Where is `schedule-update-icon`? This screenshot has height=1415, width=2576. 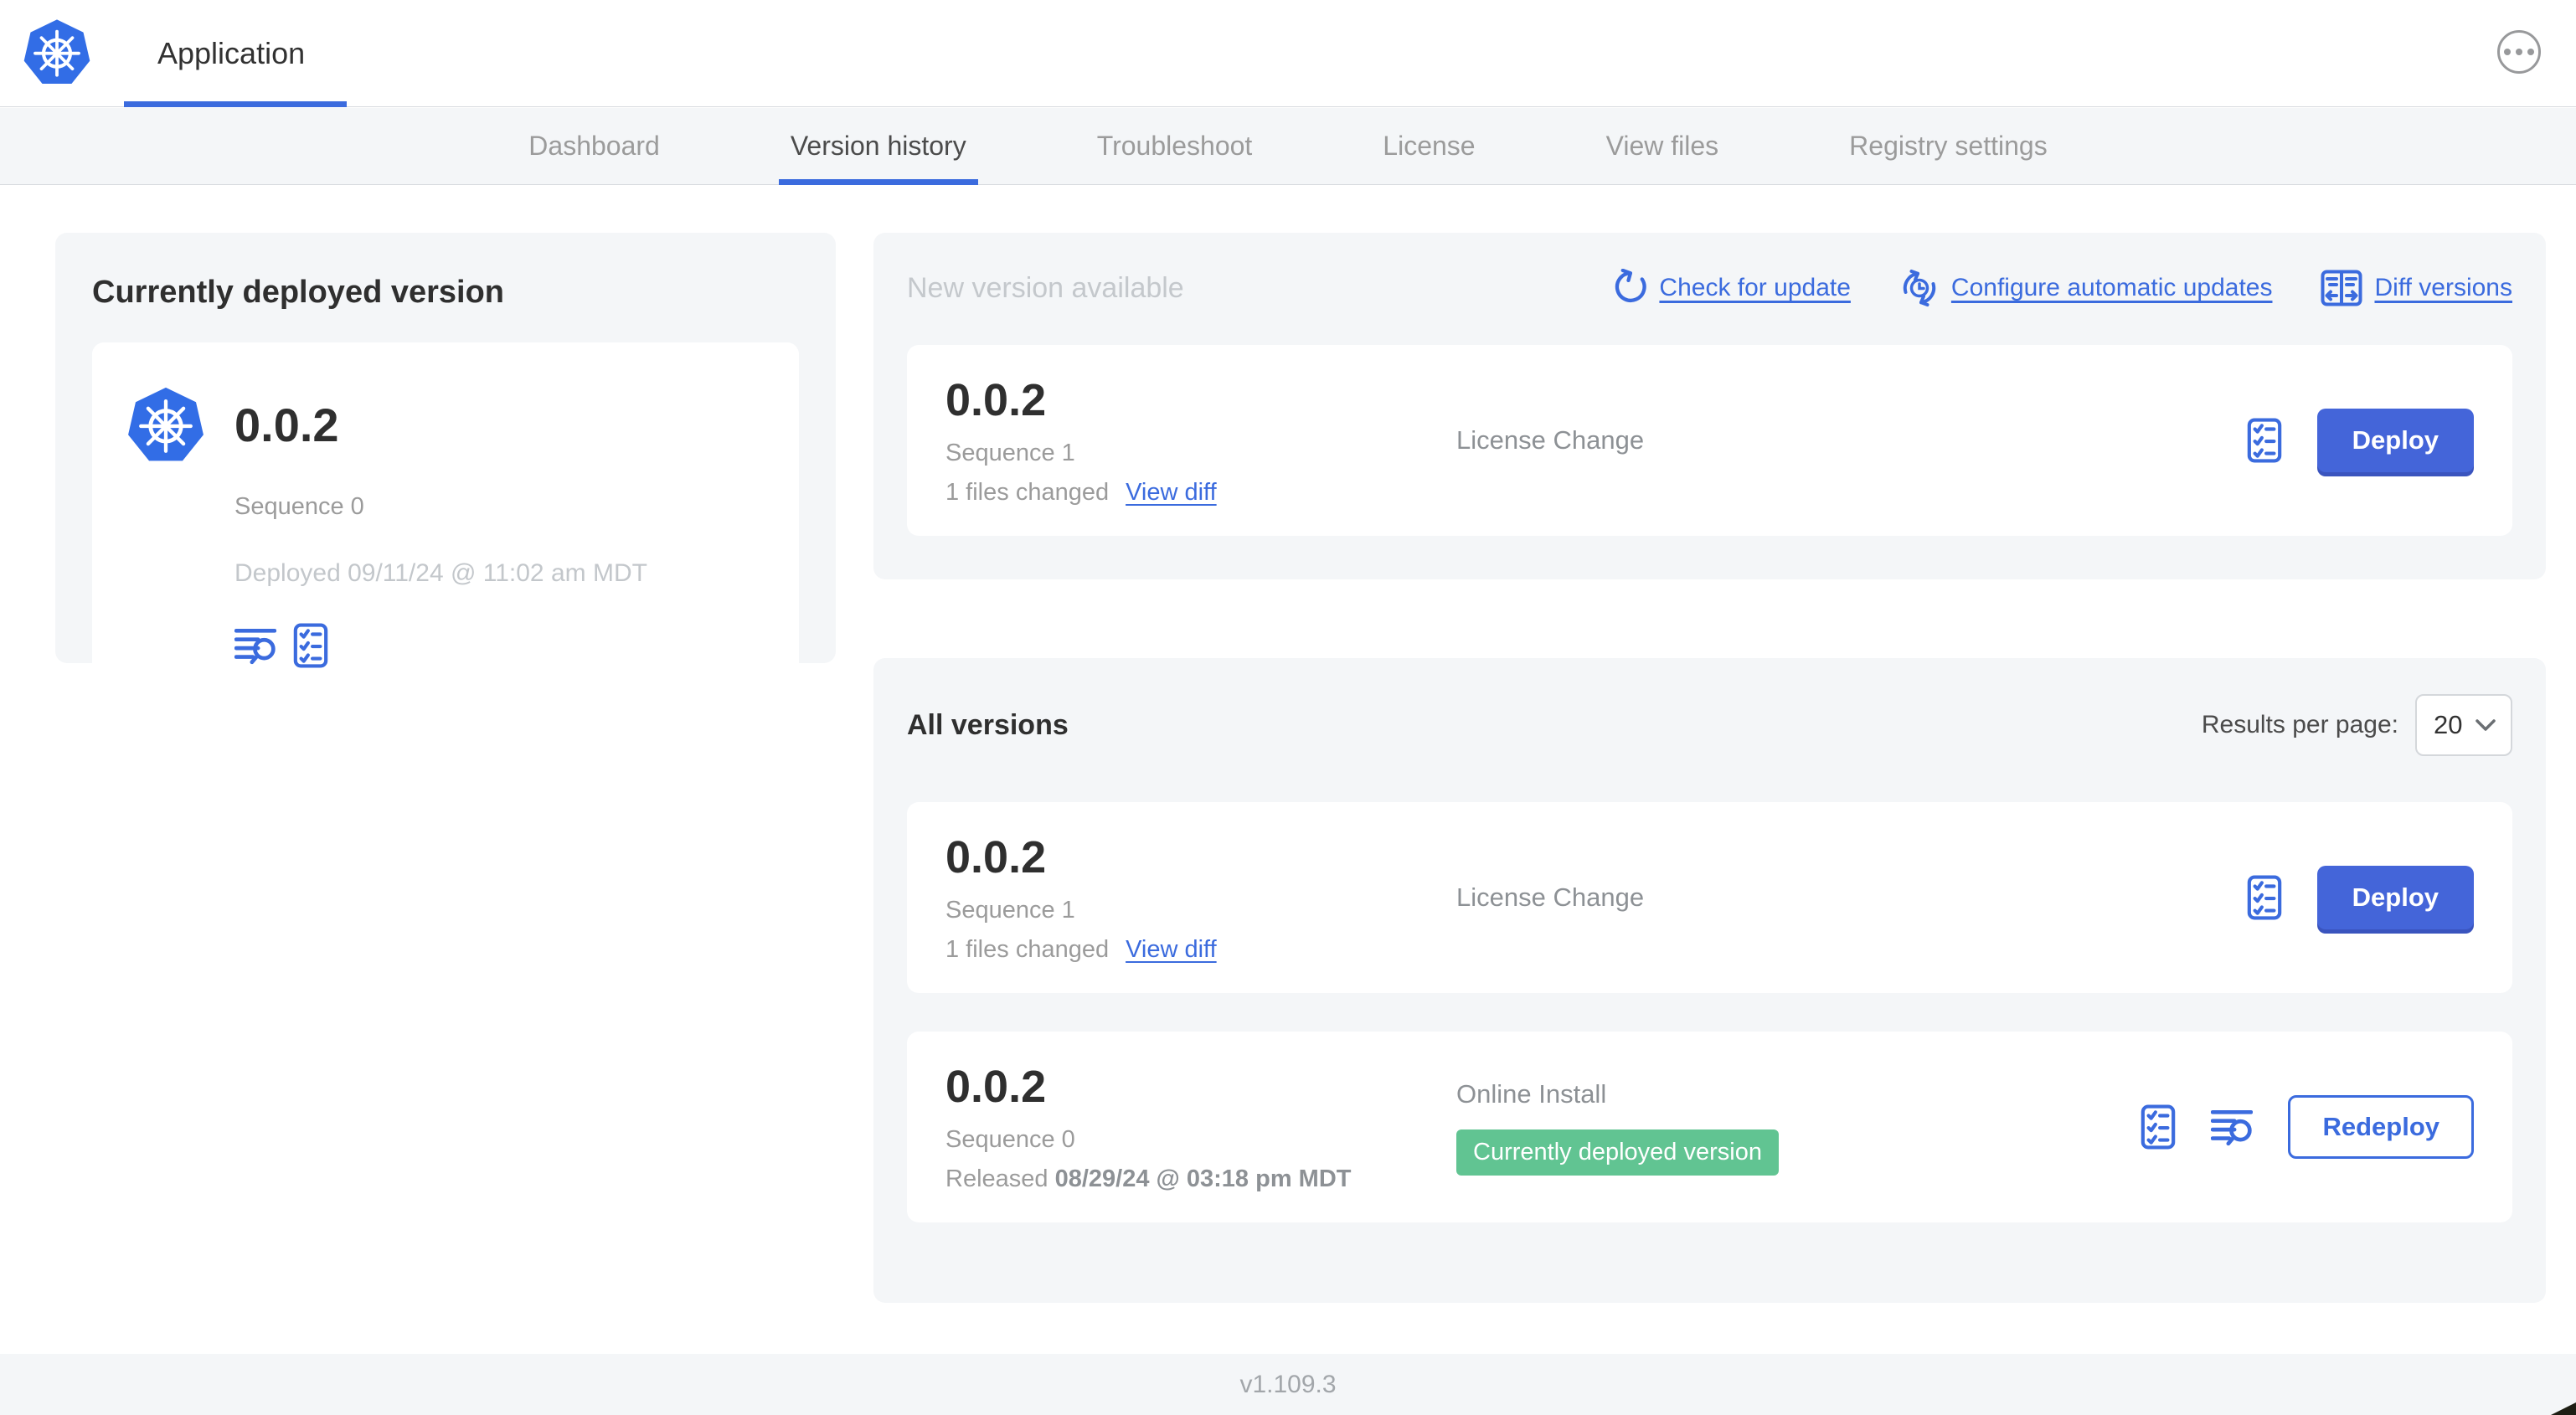
schedule-update-icon is located at coordinates (1919, 288).